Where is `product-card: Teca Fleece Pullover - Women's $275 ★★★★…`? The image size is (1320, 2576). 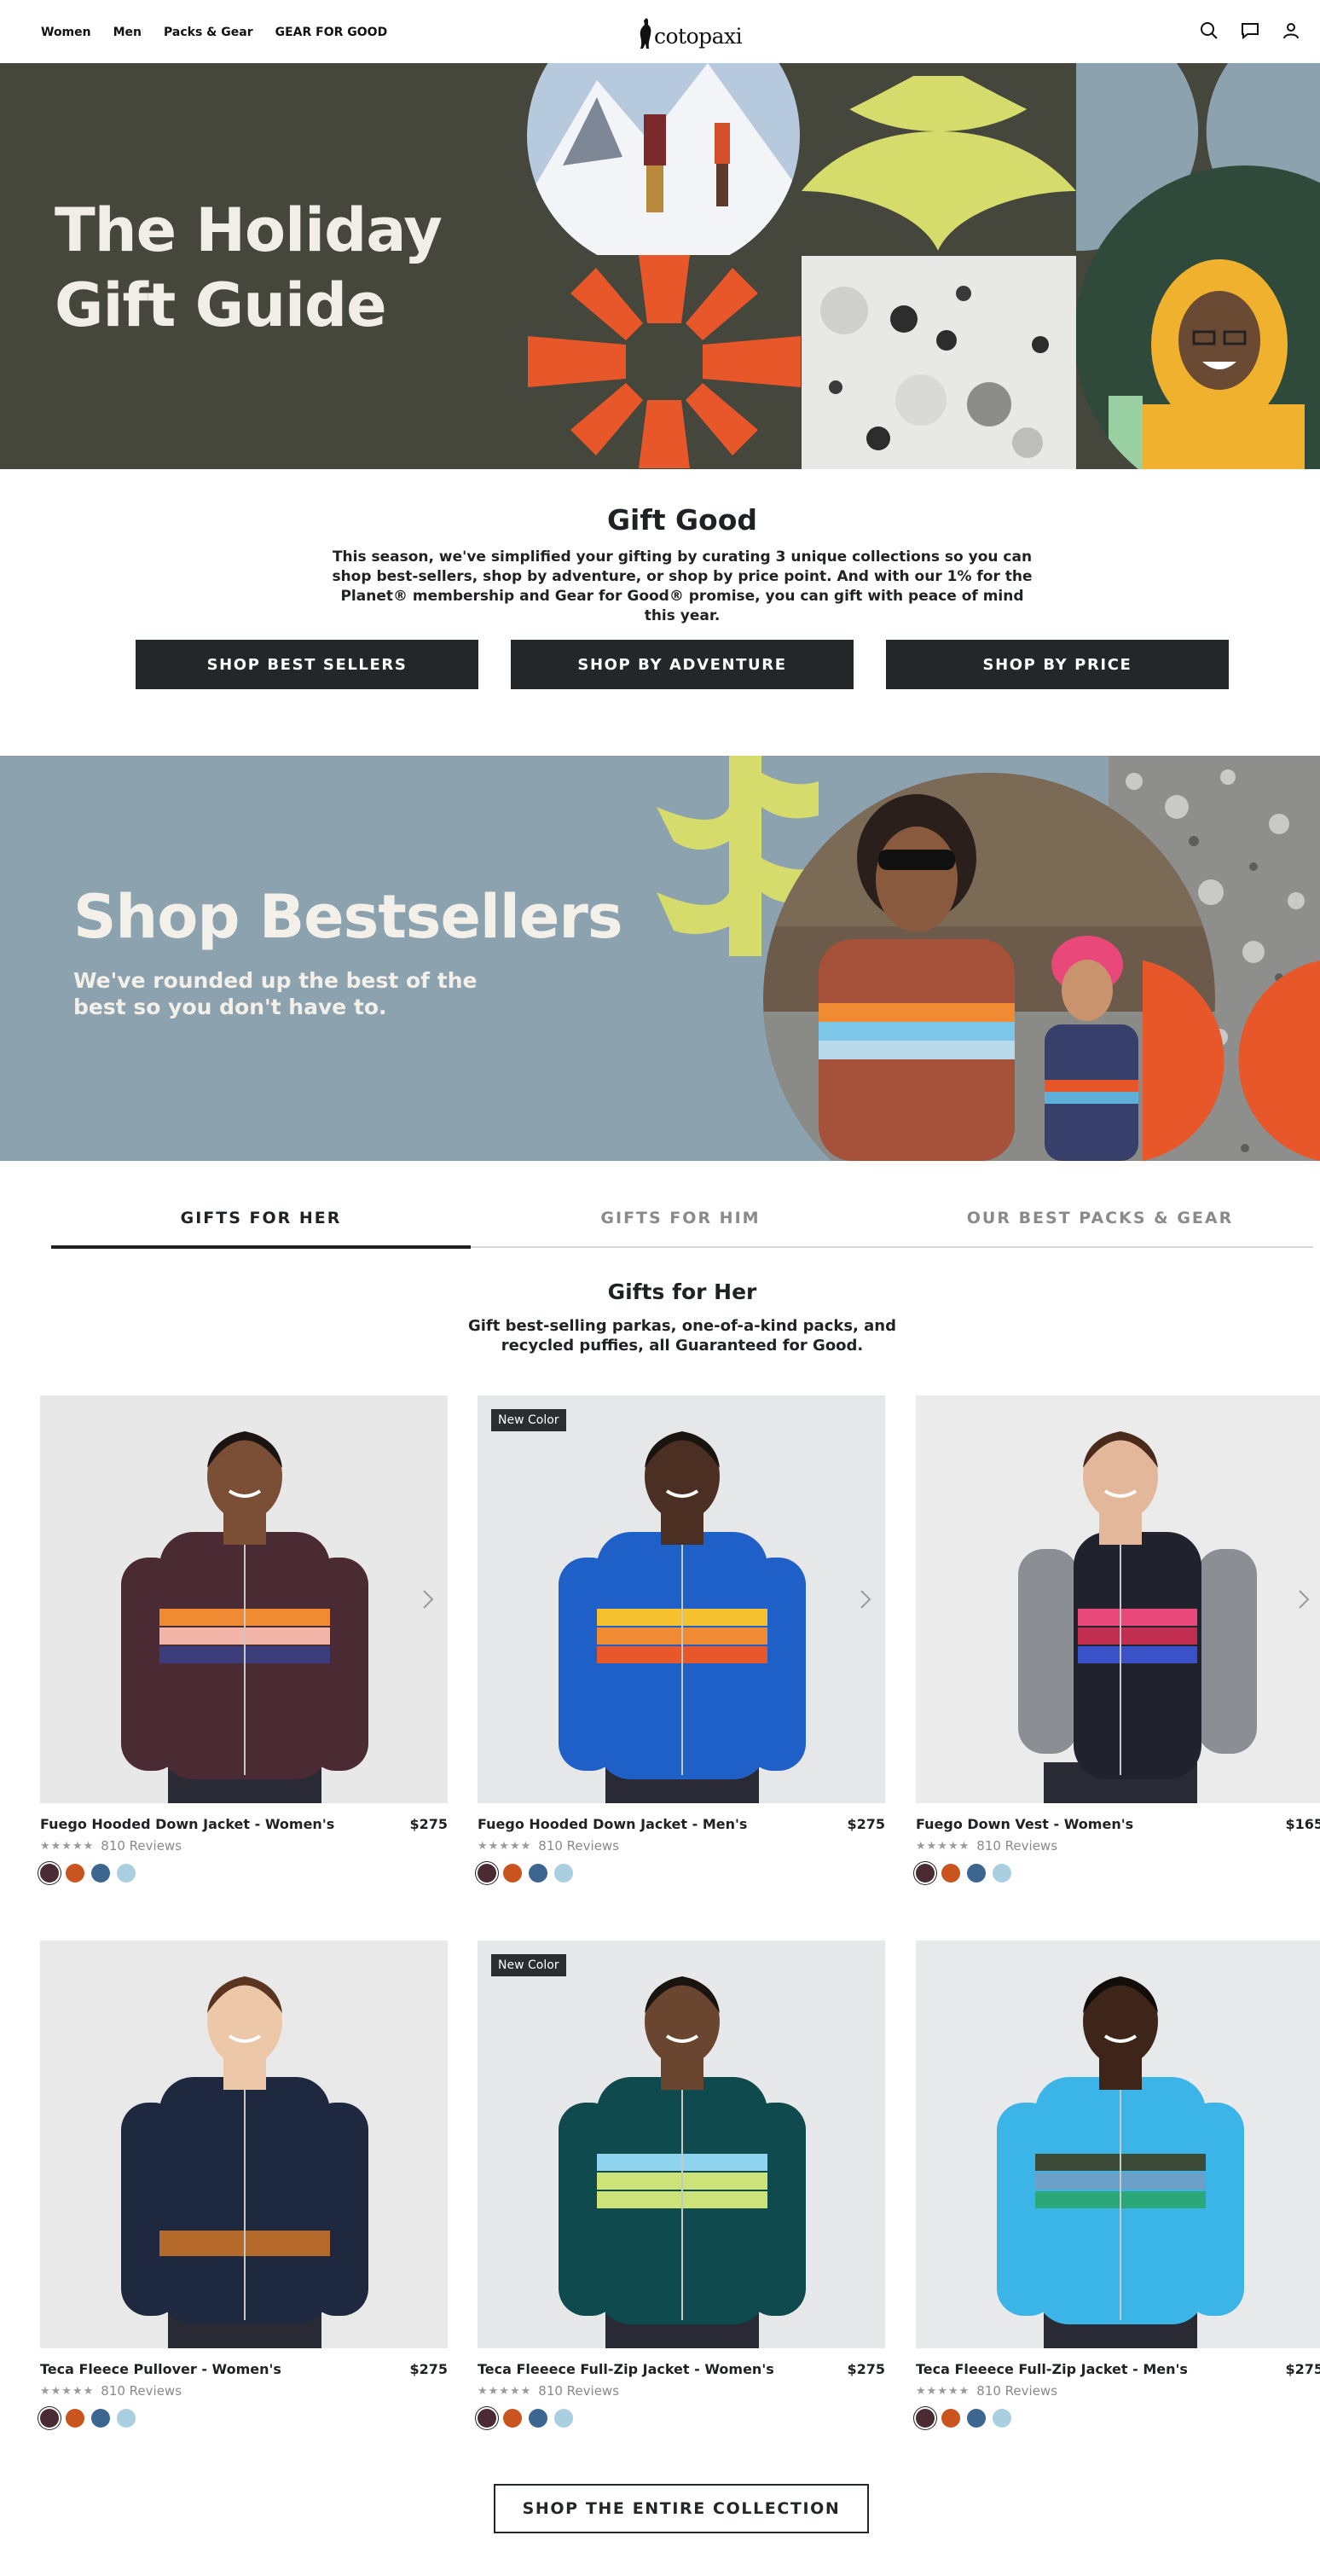
product-card: Teca Fleece Pullover - Women's $275 ★★★★… is located at coordinates (244, 2184).